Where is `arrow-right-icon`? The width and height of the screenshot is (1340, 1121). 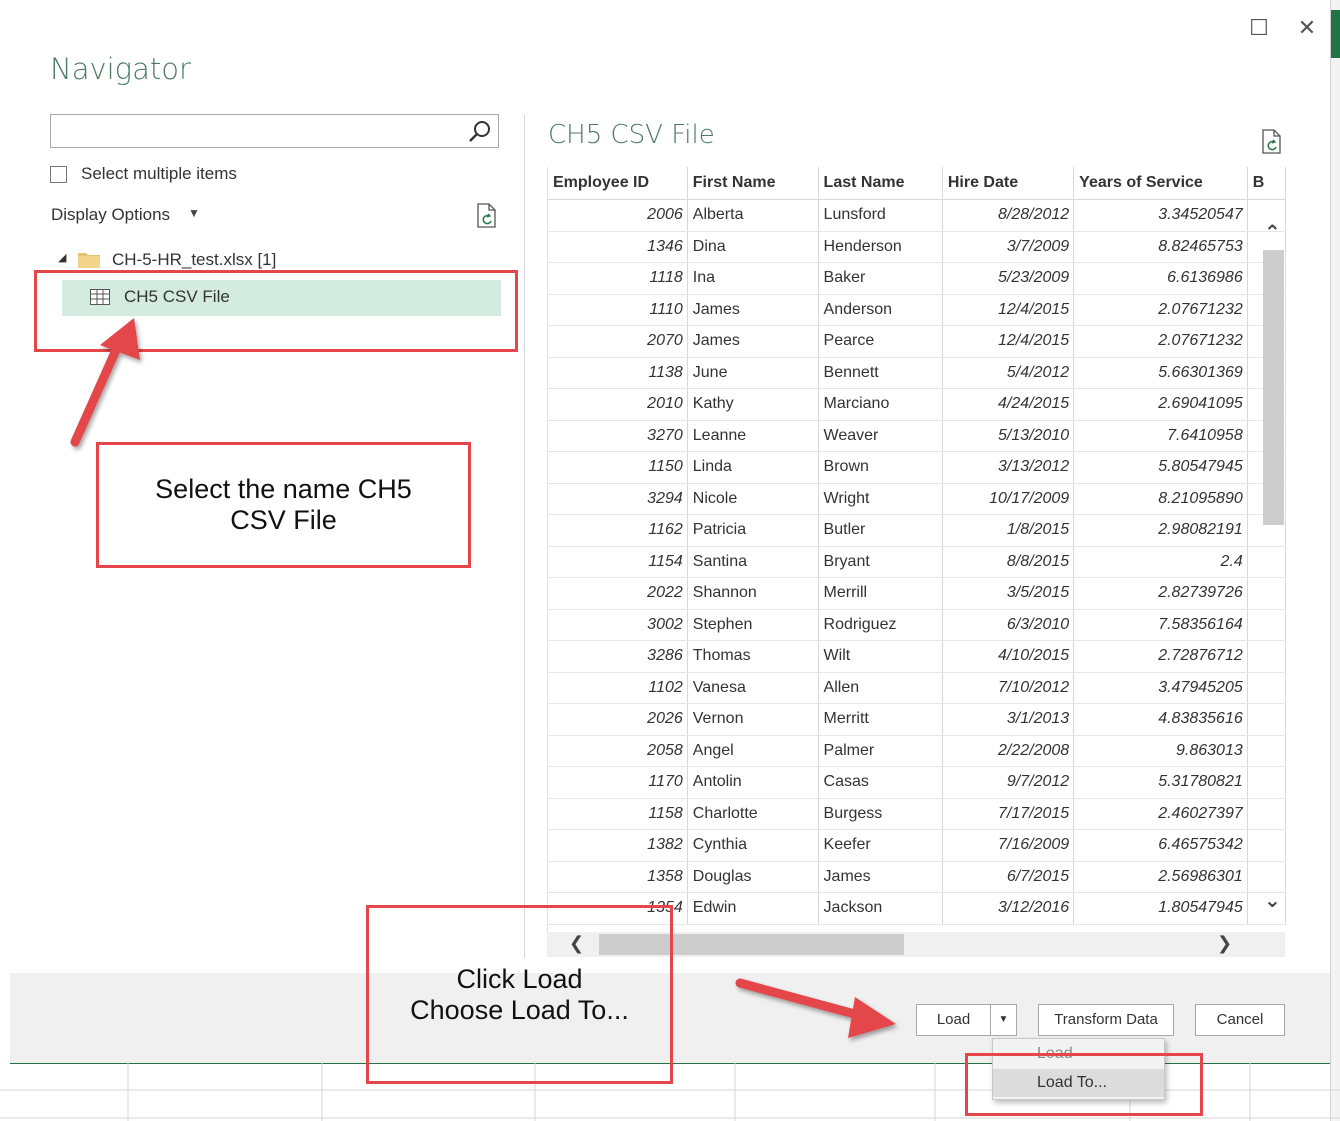
arrow-right-icon is located at coordinates (815, 1008).